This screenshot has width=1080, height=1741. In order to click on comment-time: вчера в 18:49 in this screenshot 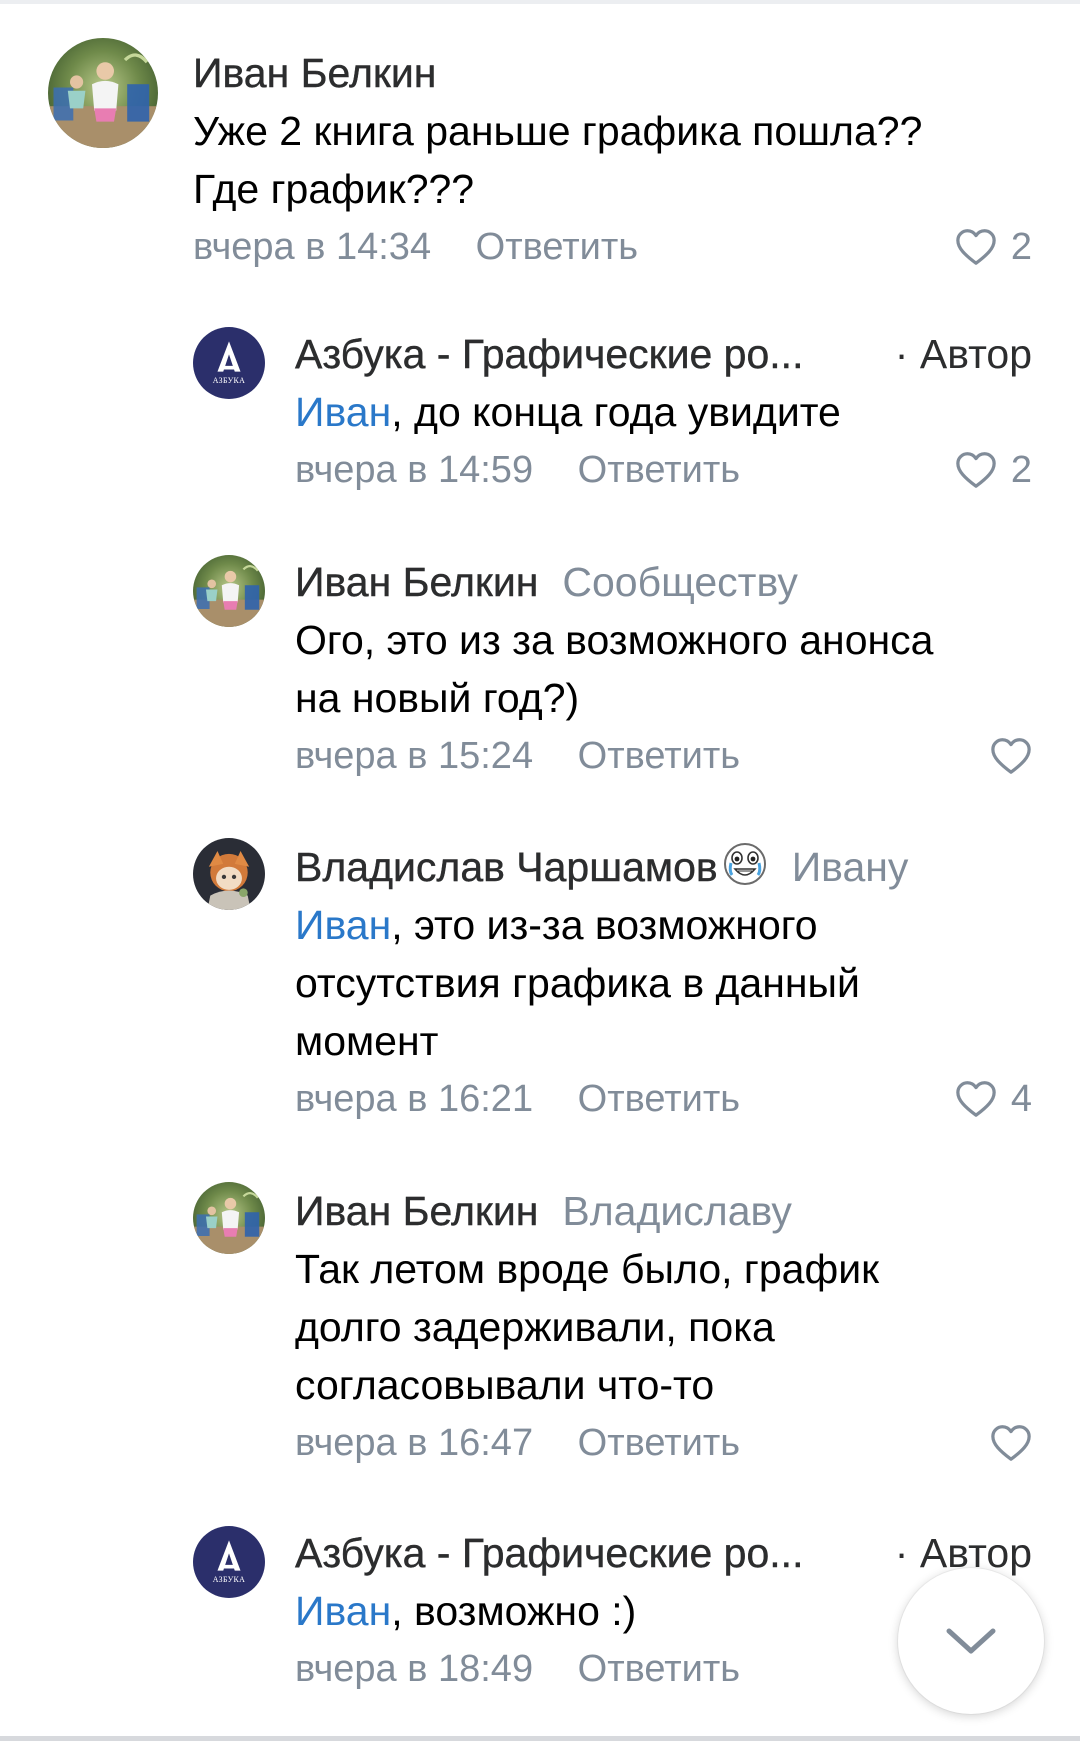, I will do `click(414, 1669)`.